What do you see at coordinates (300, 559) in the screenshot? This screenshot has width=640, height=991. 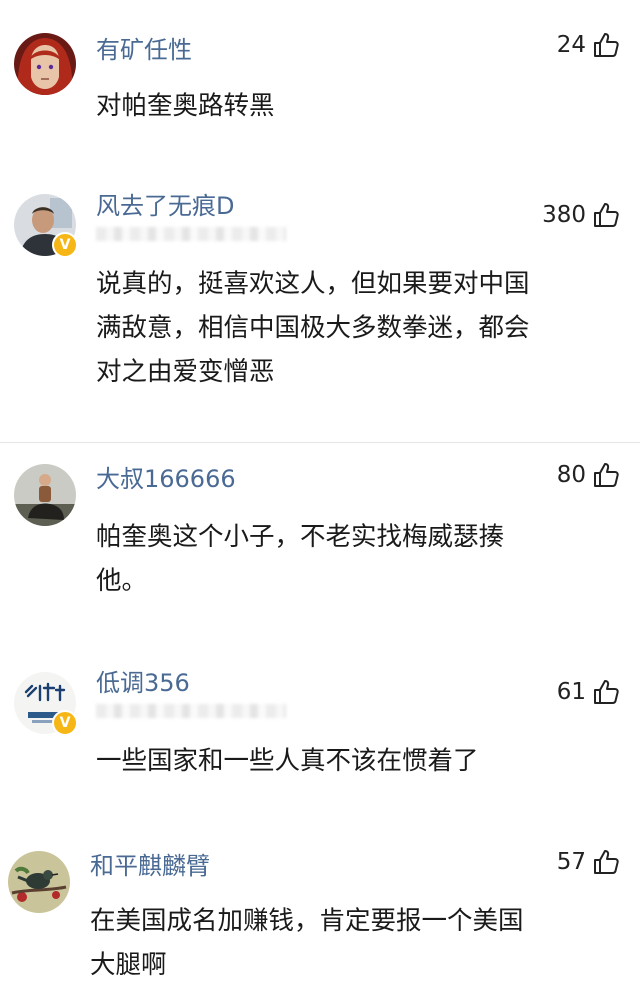 I see `comment-text: 帕奎奥这个小子，不老实找梅威瑟揍 他。` at bounding box center [300, 559].